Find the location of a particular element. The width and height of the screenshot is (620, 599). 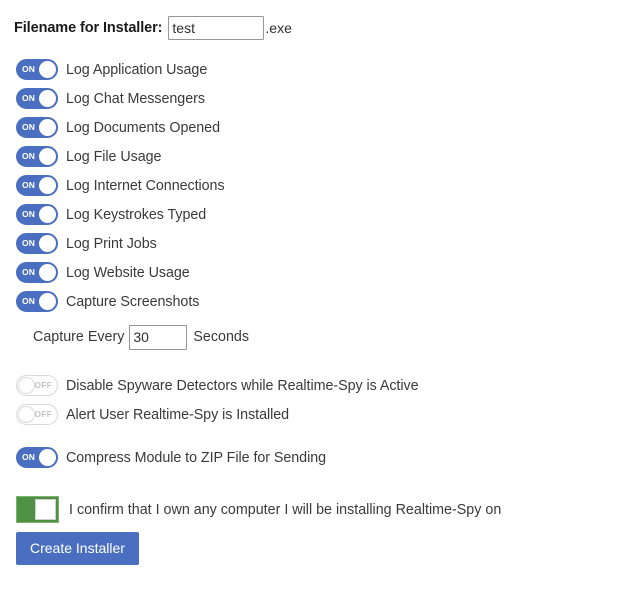

toggle-switch-log-print-jobs: ON is located at coordinates (37, 243).